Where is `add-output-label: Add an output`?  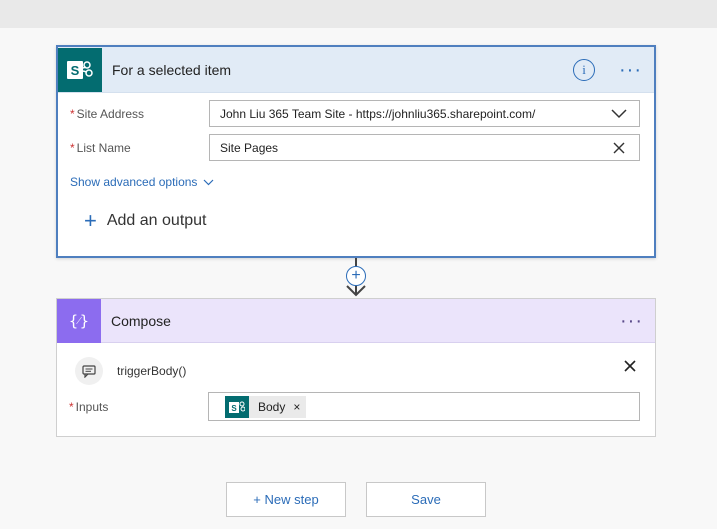
add-output-label: Add an output is located at coordinates (156, 220).